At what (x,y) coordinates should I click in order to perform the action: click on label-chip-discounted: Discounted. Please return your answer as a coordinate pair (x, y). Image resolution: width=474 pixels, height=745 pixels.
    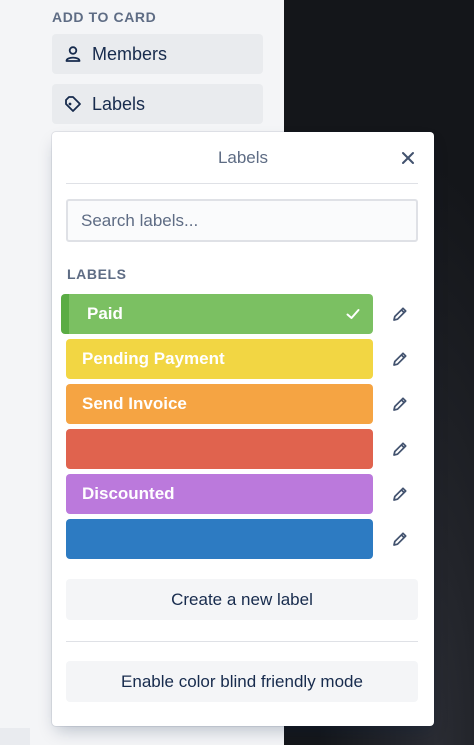
    Looking at the image, I should click on (219, 494).